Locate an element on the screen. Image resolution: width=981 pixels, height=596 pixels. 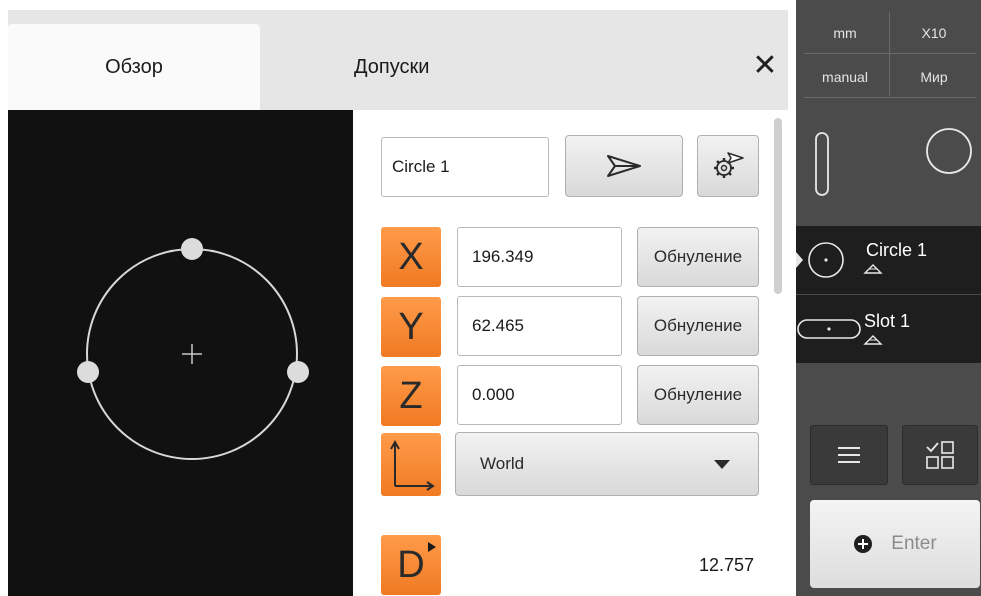
enter-button: Enter is located at coordinates (895, 544).